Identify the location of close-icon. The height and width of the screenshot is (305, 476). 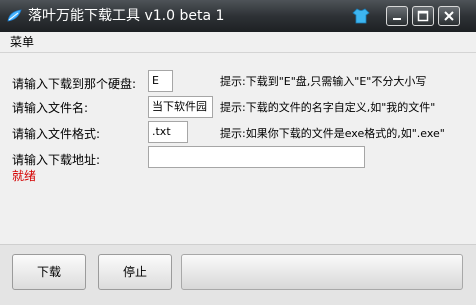
(449, 16).